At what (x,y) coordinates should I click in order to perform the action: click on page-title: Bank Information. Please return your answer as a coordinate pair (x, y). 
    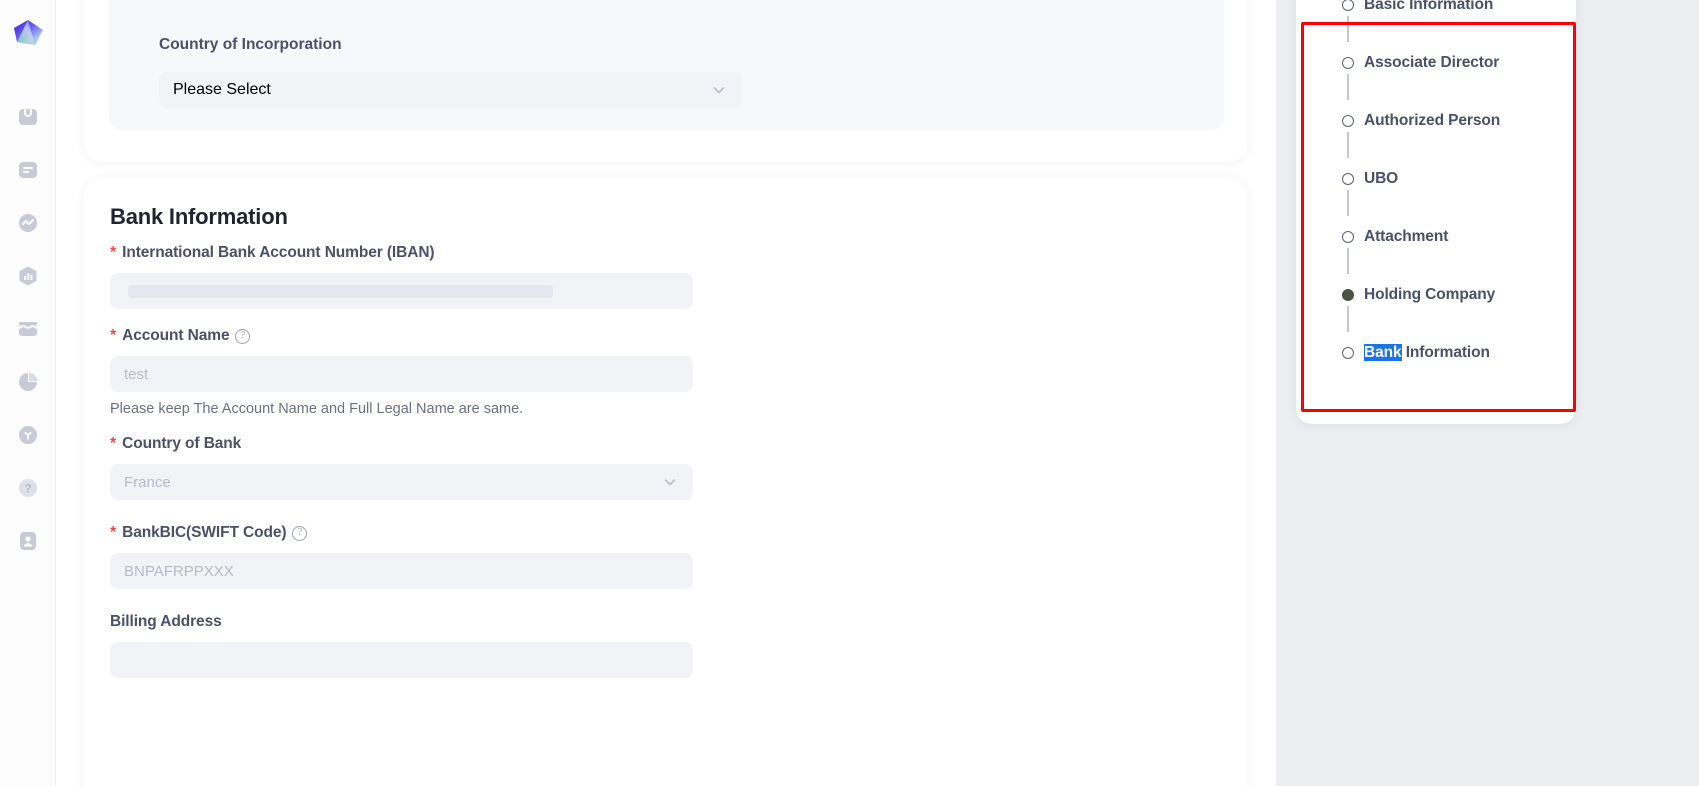
    Looking at the image, I should click on (199, 216).